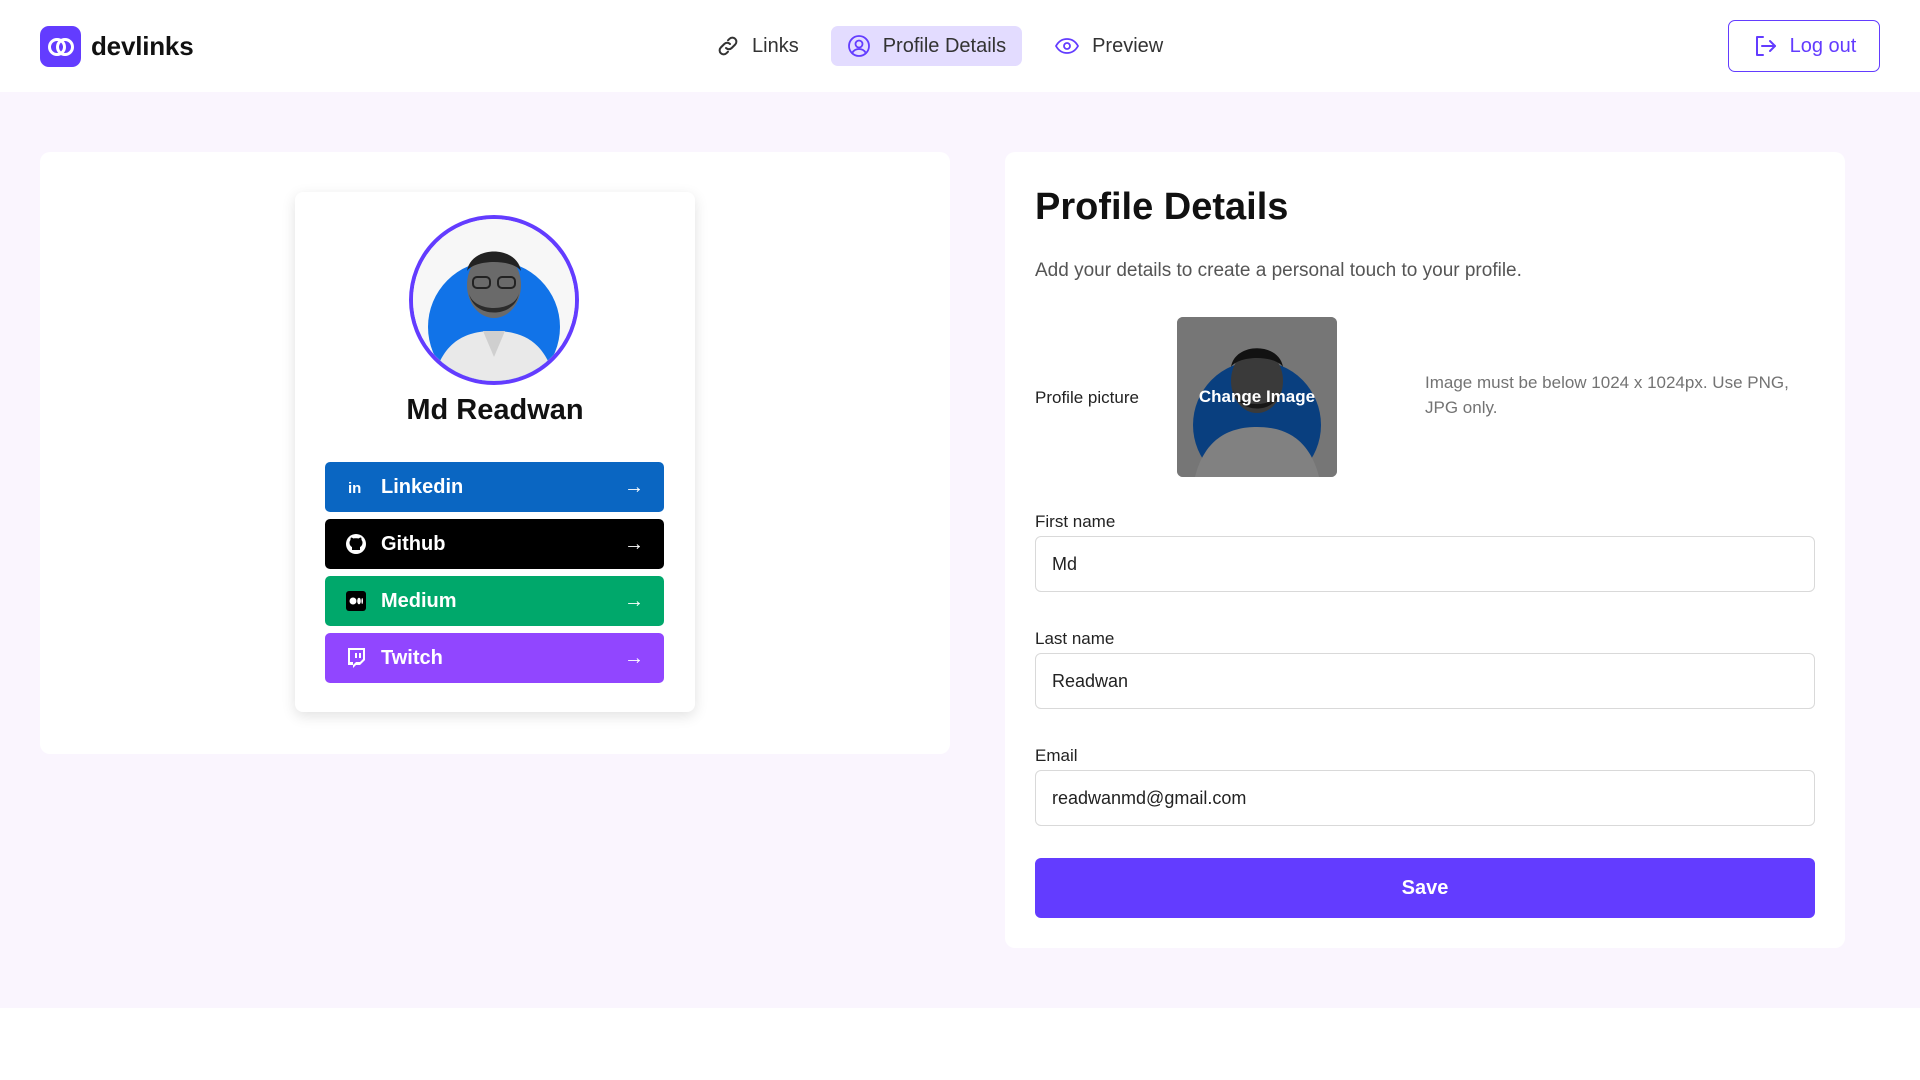 Image resolution: width=1920 pixels, height=1080 pixels. What do you see at coordinates (413, 543) in the screenshot?
I see `link-label: Github` at bounding box center [413, 543].